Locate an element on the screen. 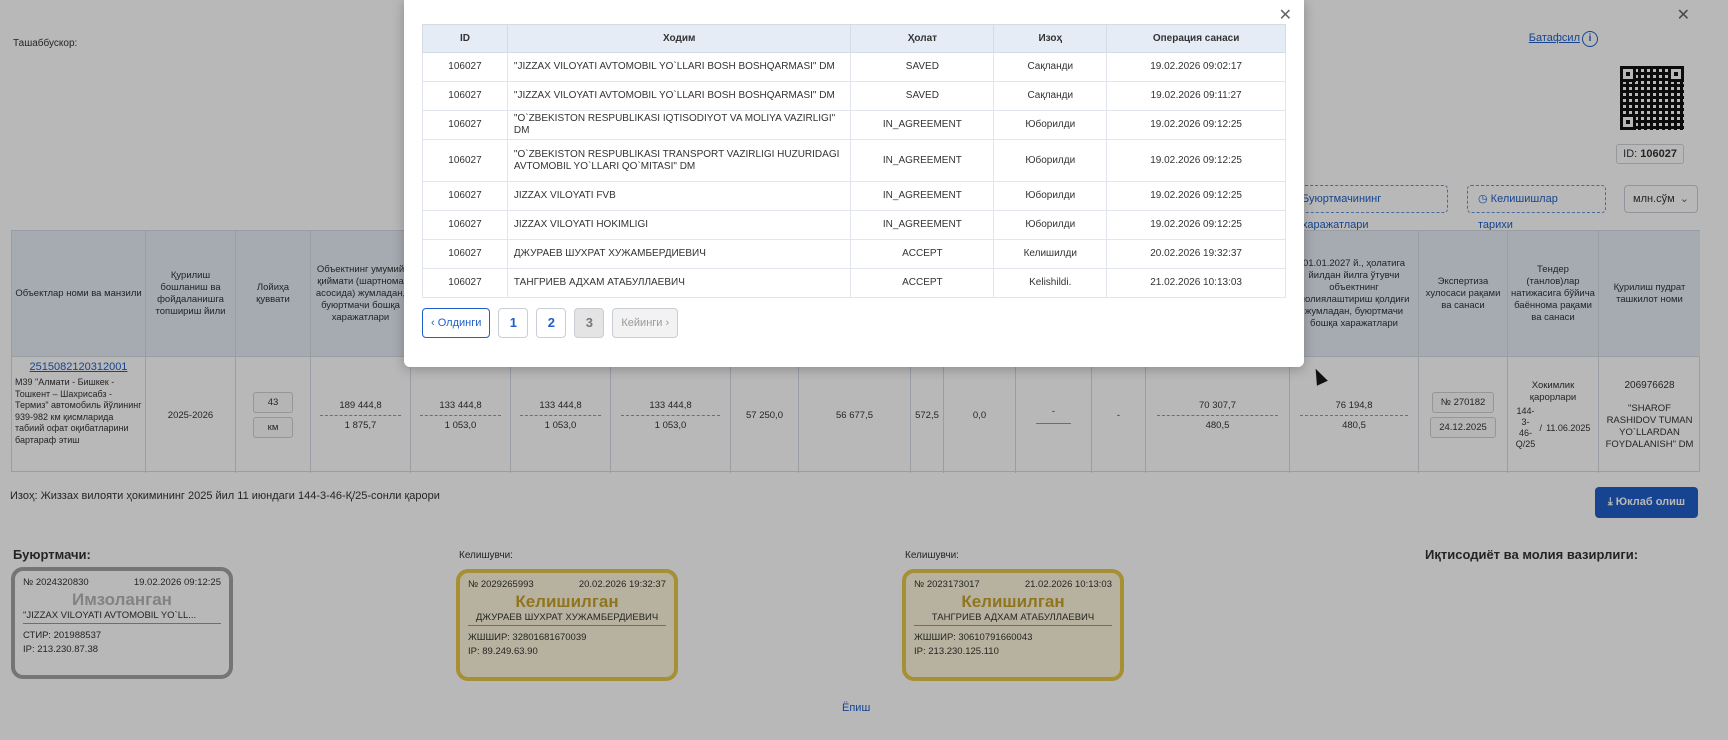 This screenshot has width=1728, height=740. page-1-button: 1 is located at coordinates (513, 323).